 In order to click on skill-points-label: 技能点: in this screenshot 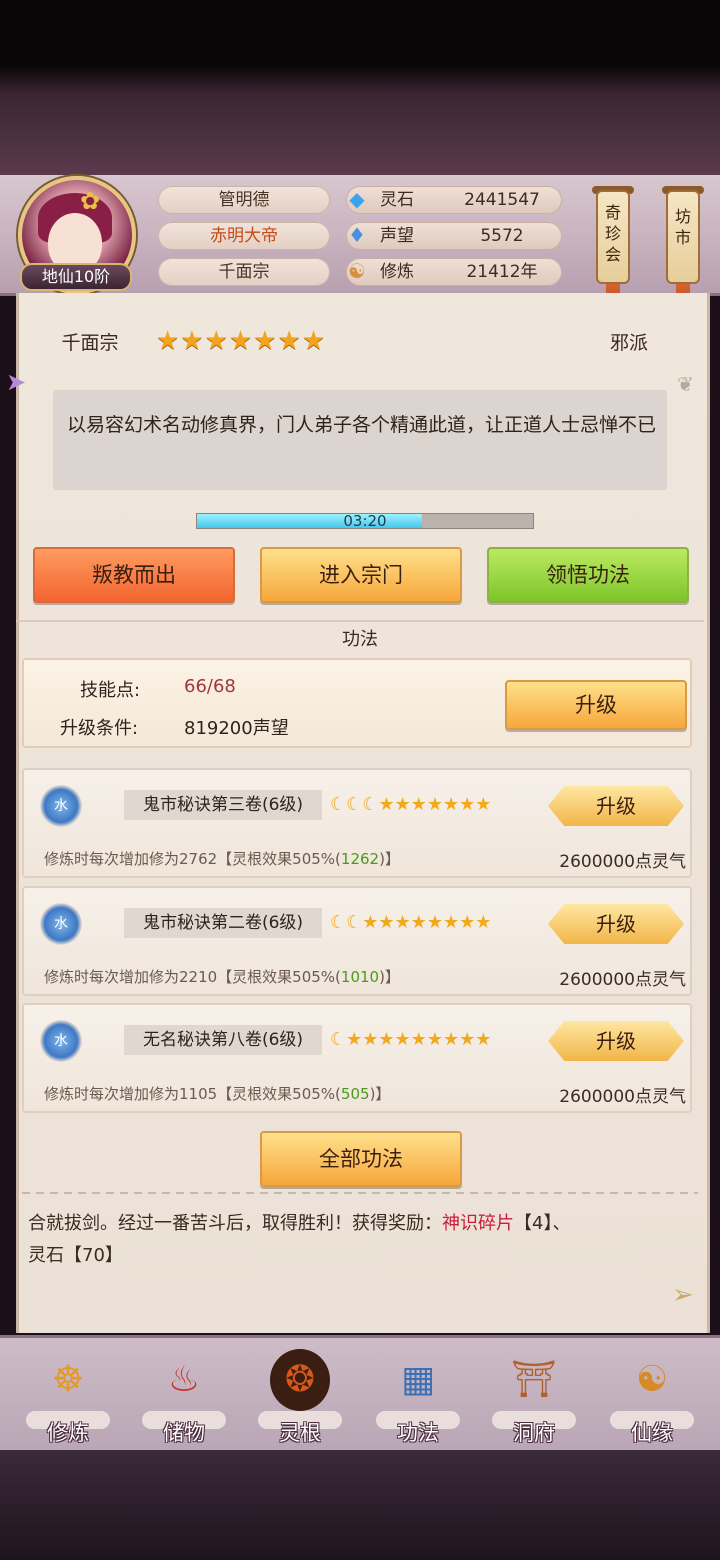, I will do `click(110, 690)`.